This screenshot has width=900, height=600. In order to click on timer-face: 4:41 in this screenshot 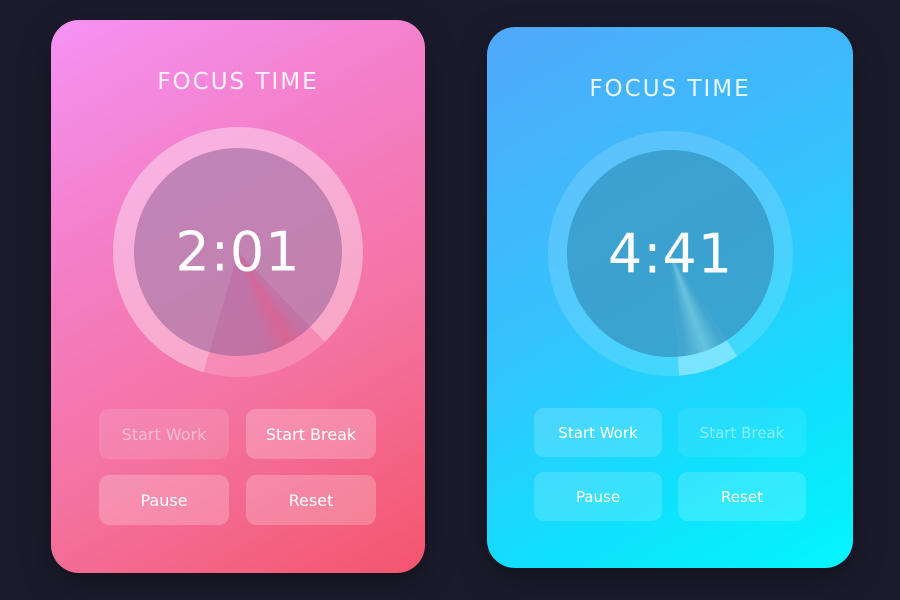, I will do `click(670, 253)`.